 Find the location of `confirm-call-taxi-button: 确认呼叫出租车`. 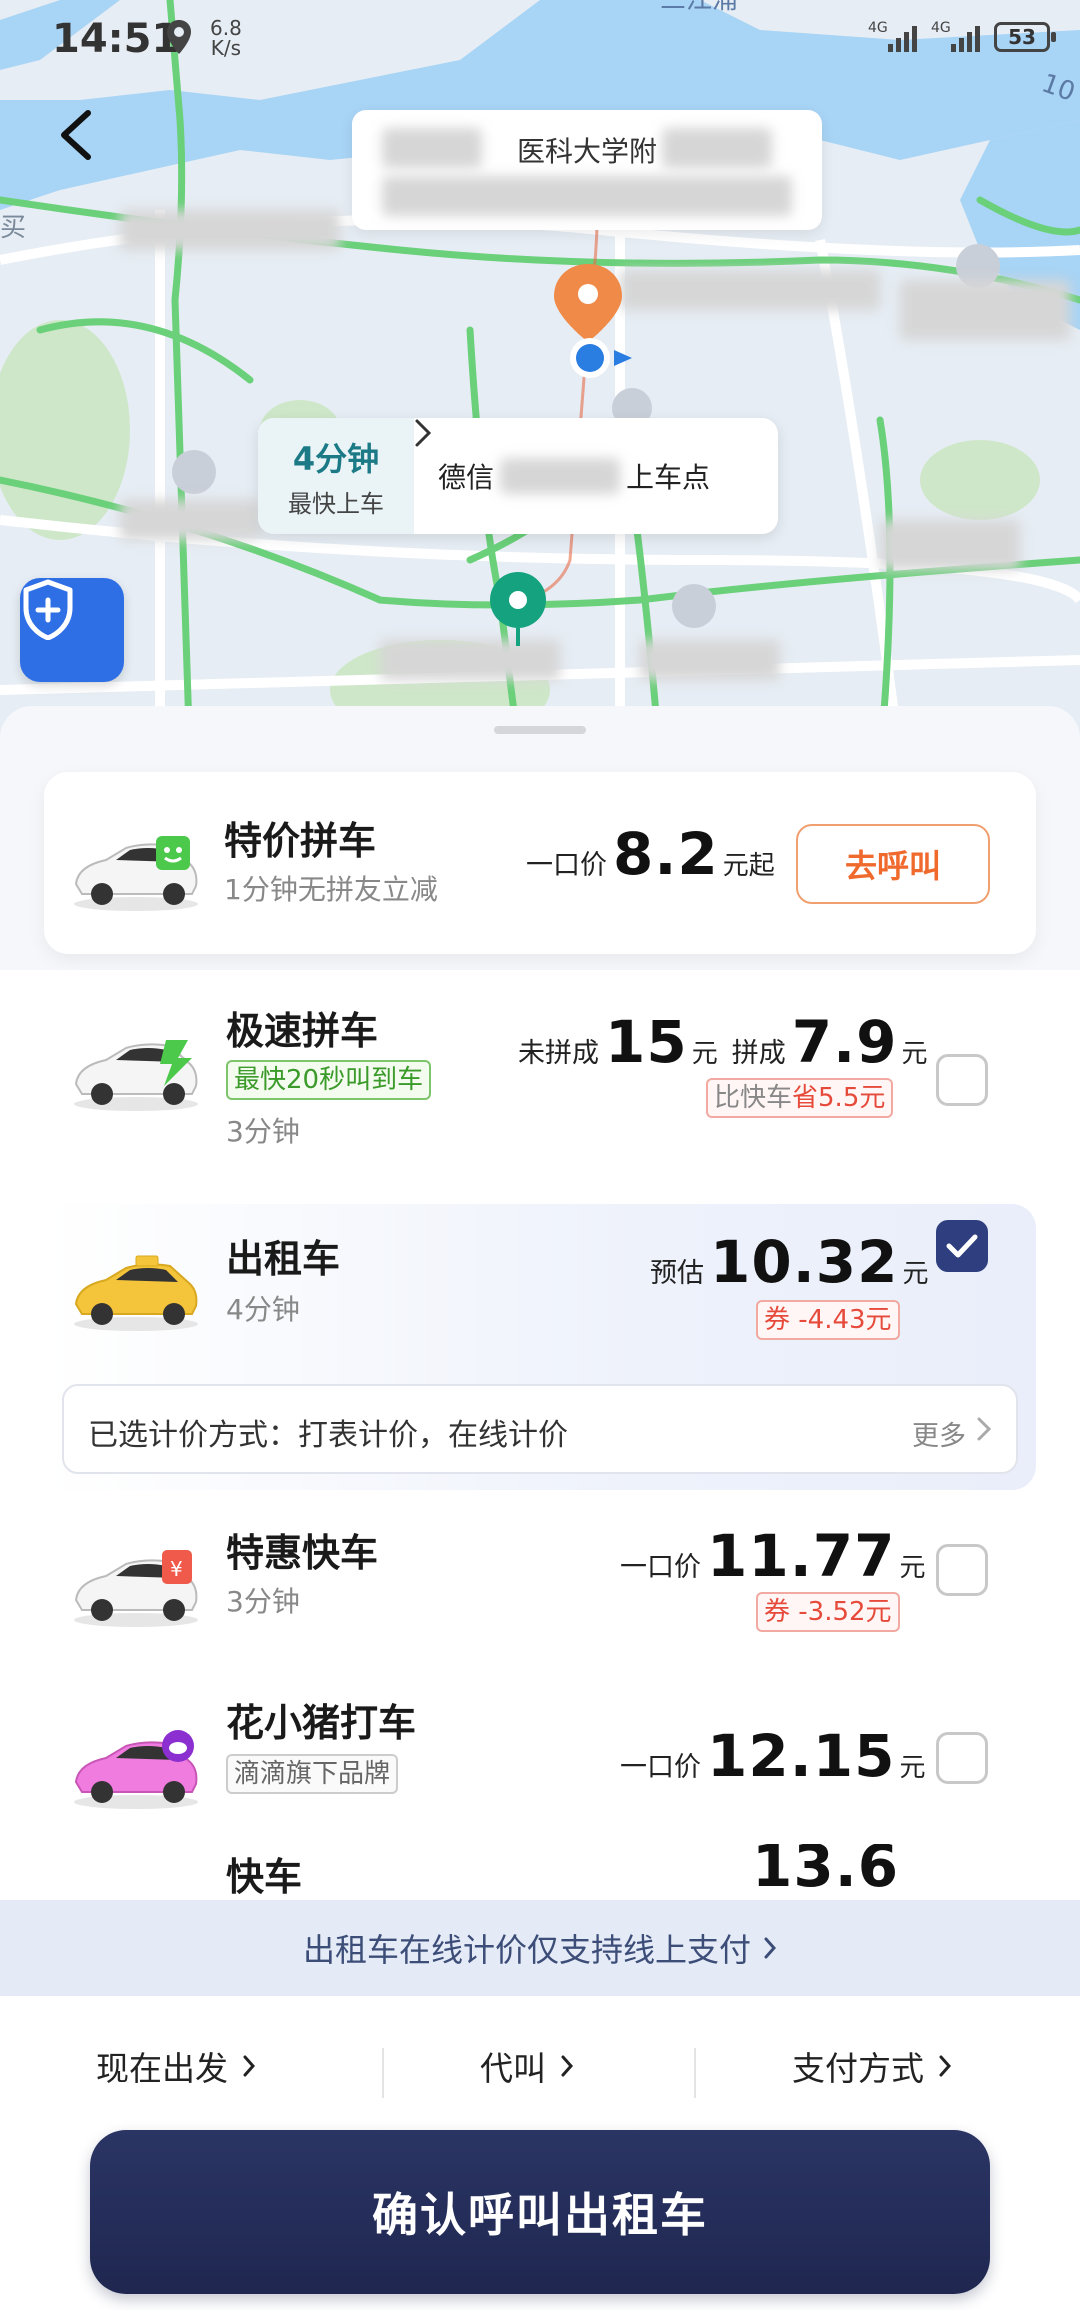

confirm-call-taxi-button: 确认呼叫出租车 is located at coordinates (540, 2212).